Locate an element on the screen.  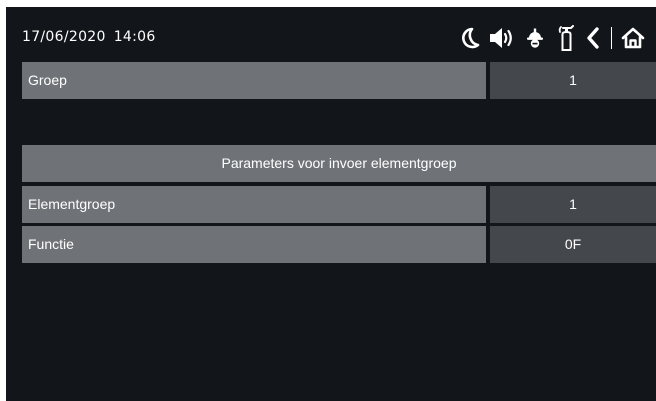
status-icons is located at coordinates (550, 38).